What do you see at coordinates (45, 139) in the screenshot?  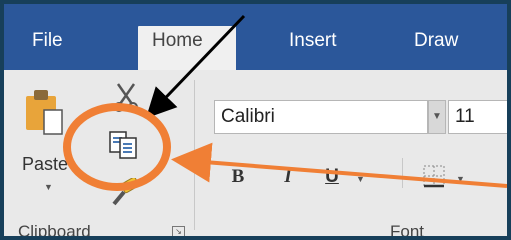 I see `paste-button: Paste ▼` at bounding box center [45, 139].